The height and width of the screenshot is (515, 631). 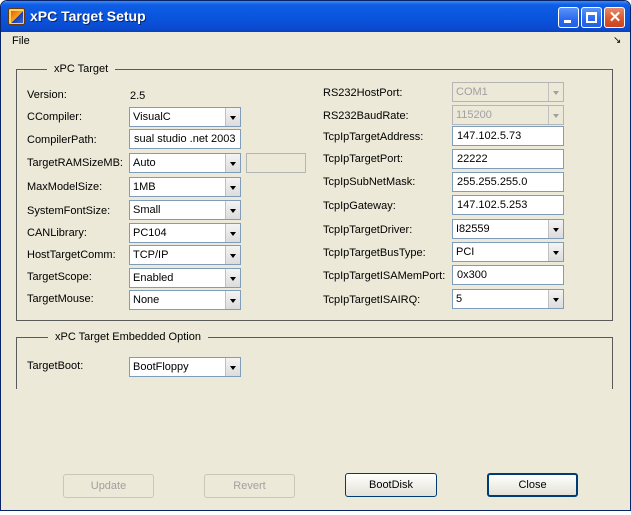 What do you see at coordinates (508, 136) in the screenshot?
I see `tcpiptargetaddress-input: 147.102.5.73` at bounding box center [508, 136].